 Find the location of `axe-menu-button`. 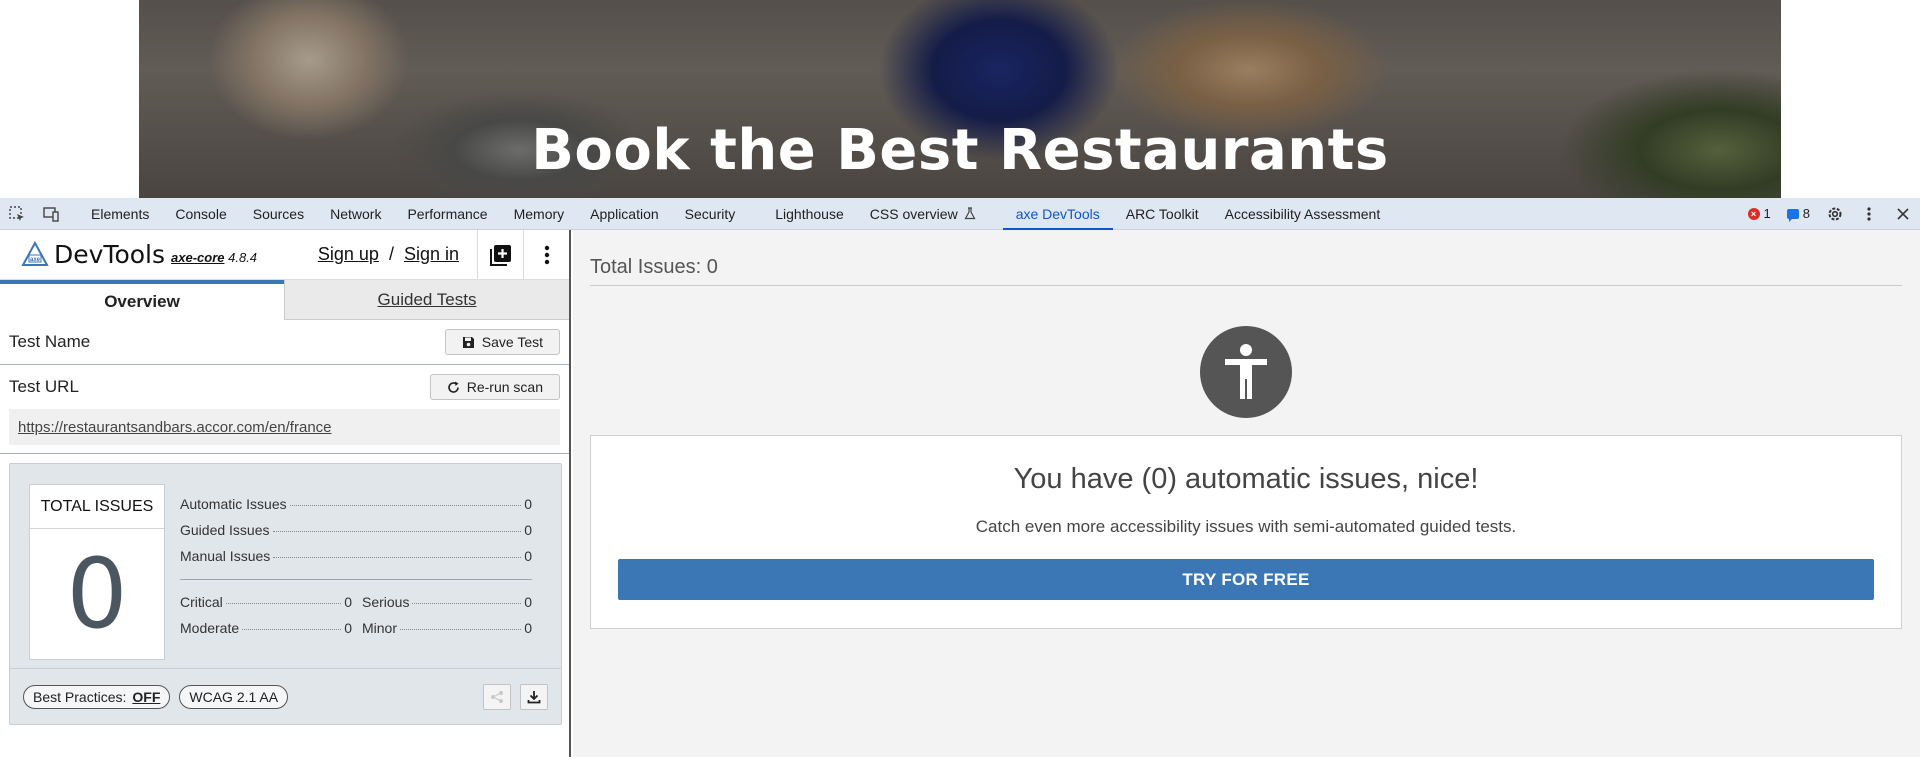

axe-menu-button is located at coordinates (546, 254).